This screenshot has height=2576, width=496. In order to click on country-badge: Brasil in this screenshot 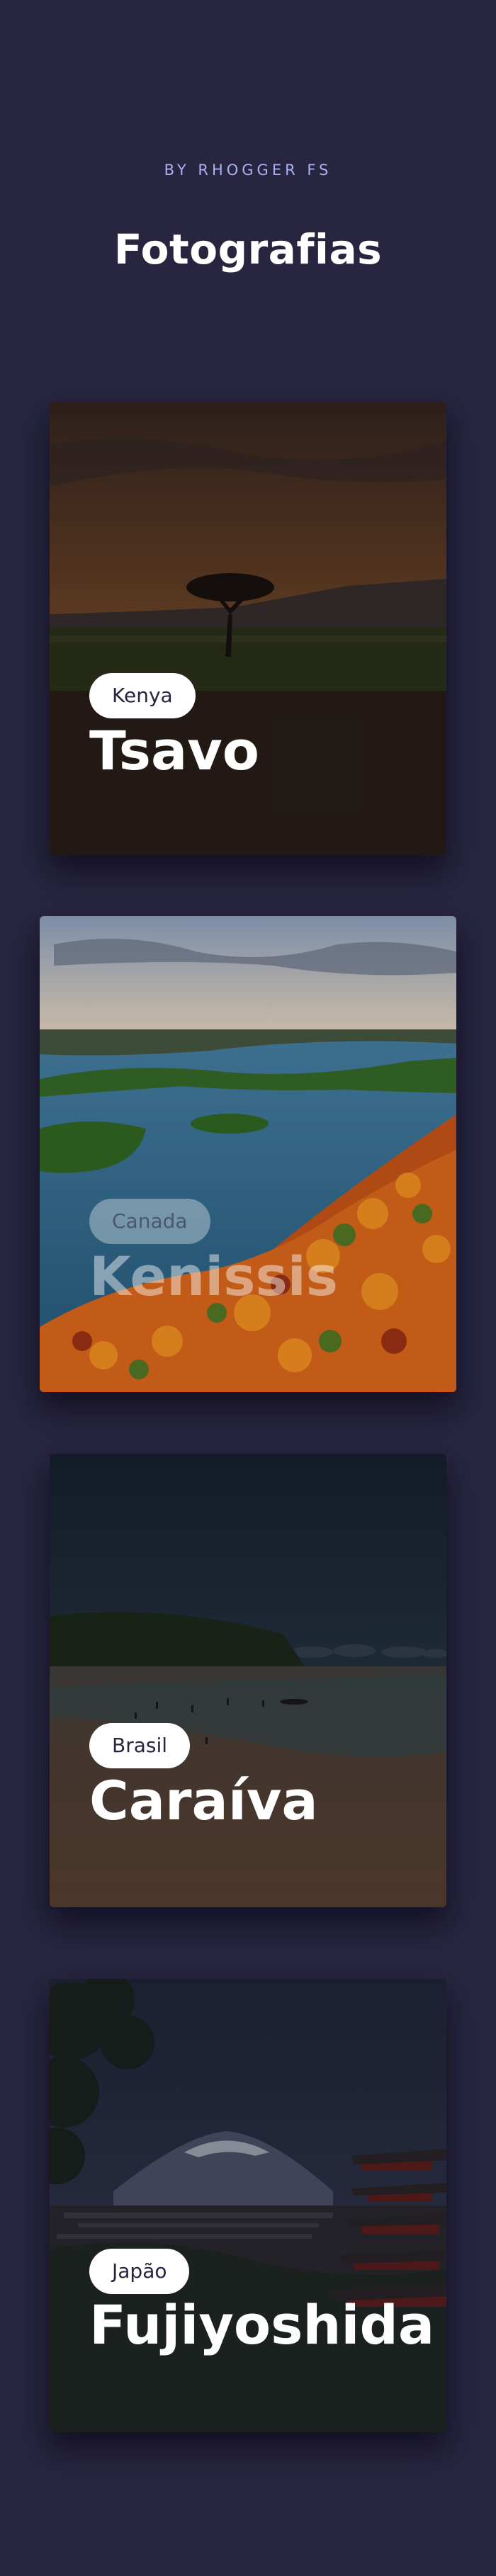, I will do `click(140, 1745)`.